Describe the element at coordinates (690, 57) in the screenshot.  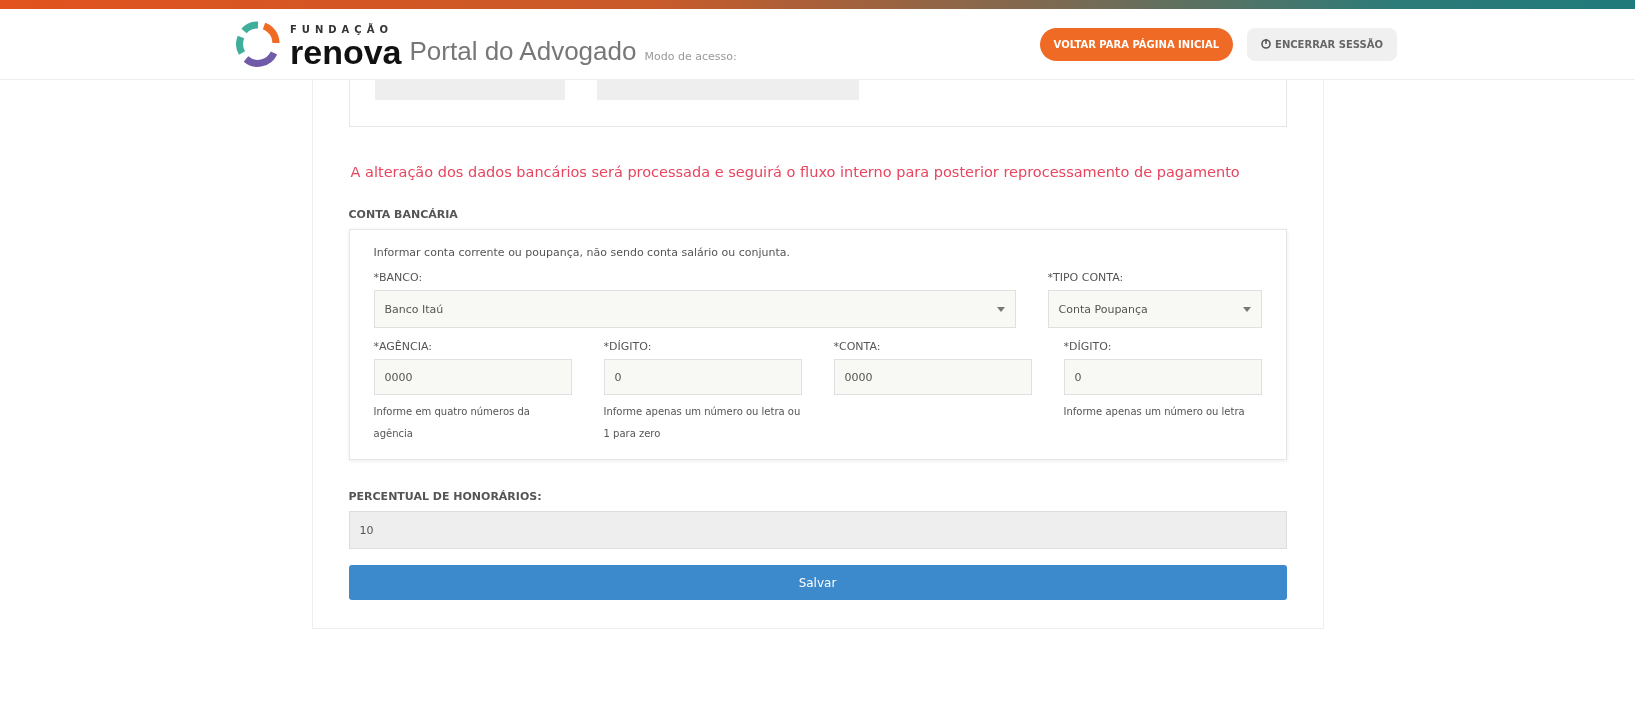
I see `access-mode: Modo de acesso:` at that location.